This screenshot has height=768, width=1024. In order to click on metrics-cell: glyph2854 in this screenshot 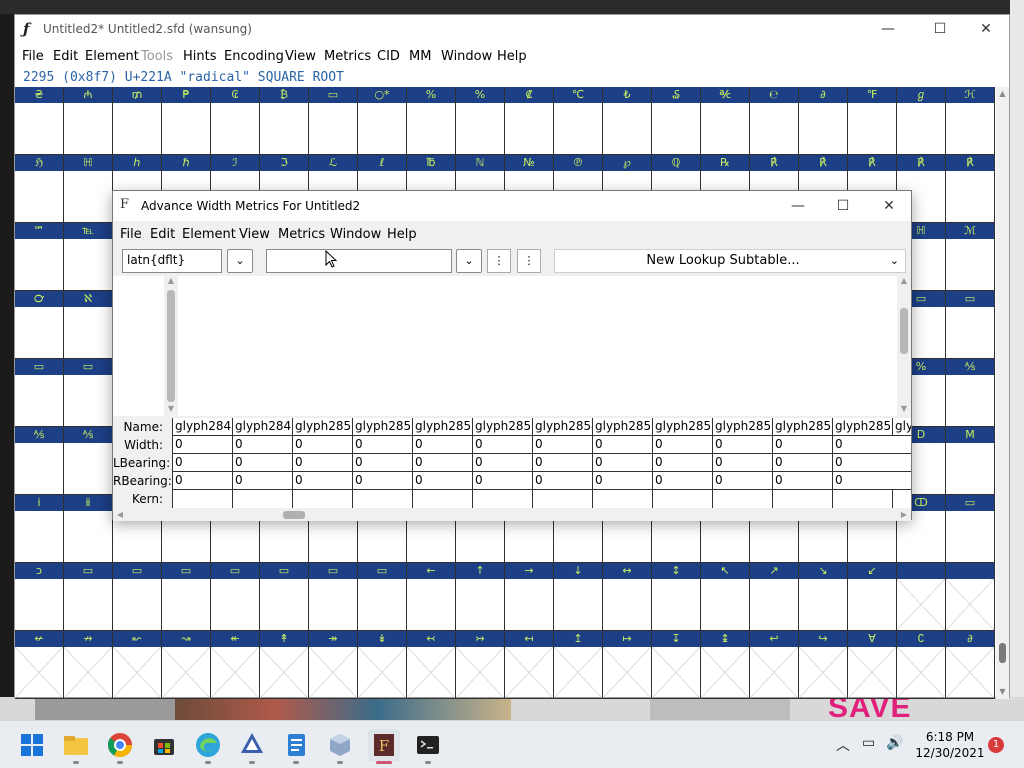, I will do `click(562, 426)`.